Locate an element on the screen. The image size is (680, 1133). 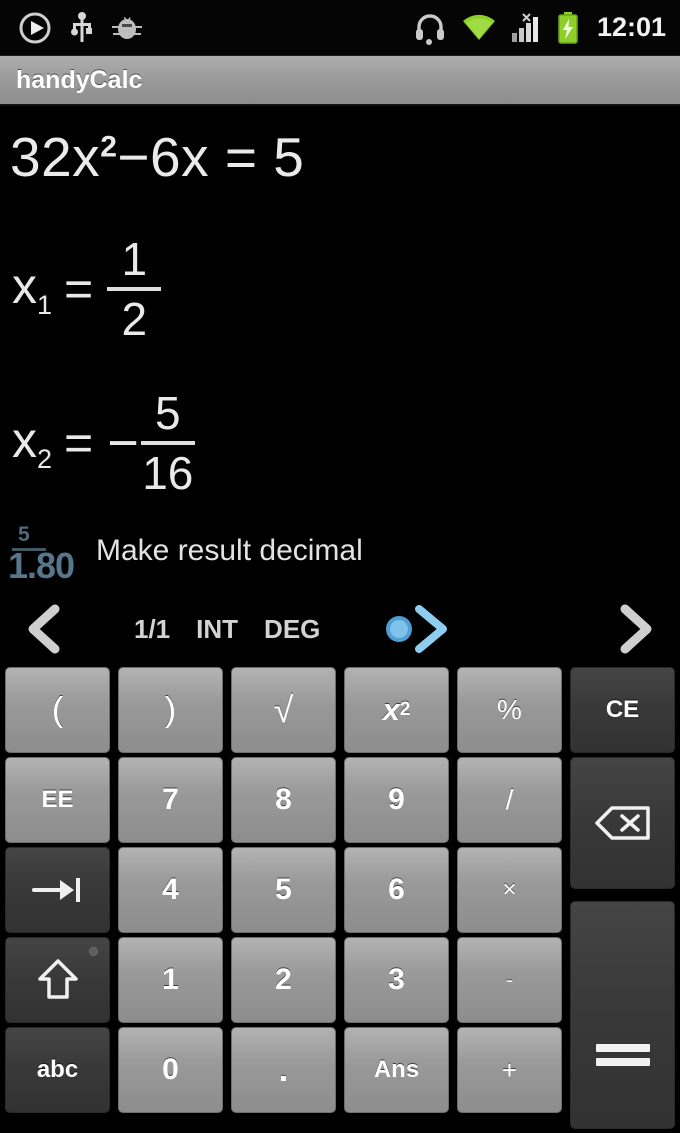
status-bar-left-icons is located at coordinates (71, 28).